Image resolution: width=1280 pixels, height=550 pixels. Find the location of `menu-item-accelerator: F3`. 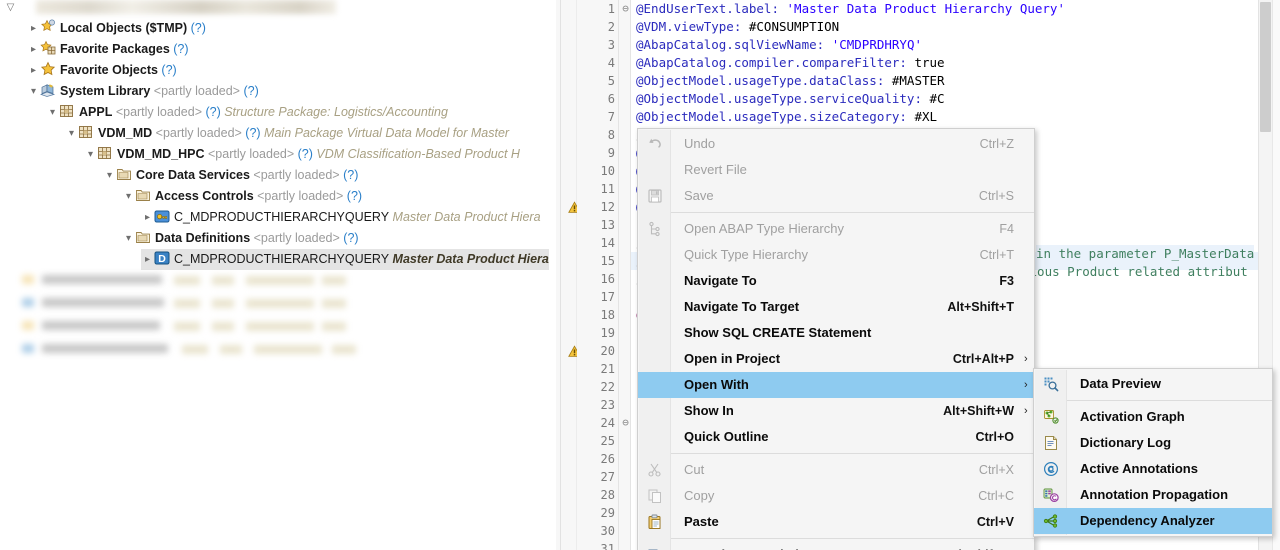

menu-item-accelerator: F3 is located at coordinates (1006, 281).